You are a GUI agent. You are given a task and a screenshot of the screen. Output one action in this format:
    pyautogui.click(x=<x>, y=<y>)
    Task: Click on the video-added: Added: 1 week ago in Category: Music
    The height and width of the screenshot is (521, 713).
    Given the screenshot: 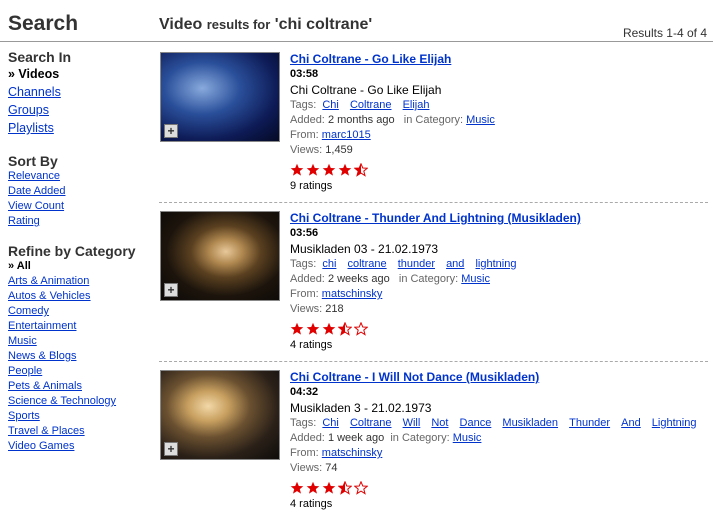 What is the action you would take?
    pyautogui.click(x=499, y=438)
    